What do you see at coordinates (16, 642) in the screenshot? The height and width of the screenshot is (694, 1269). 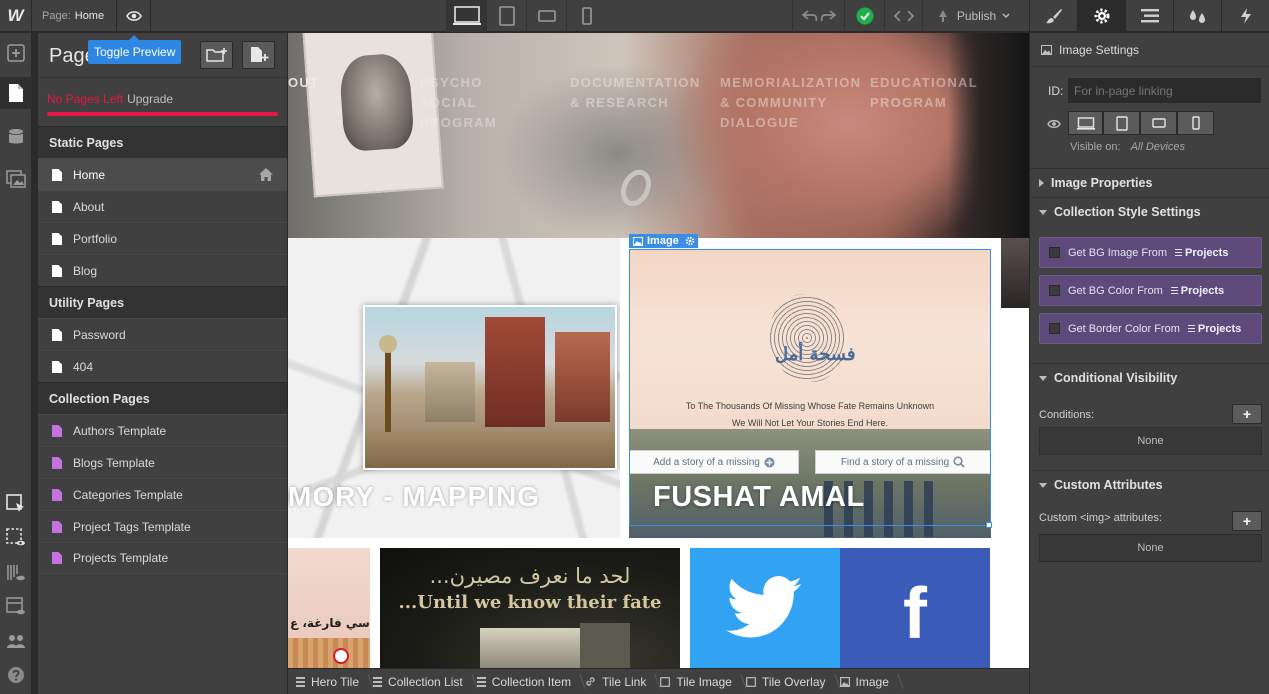 I see `team-icon` at bounding box center [16, 642].